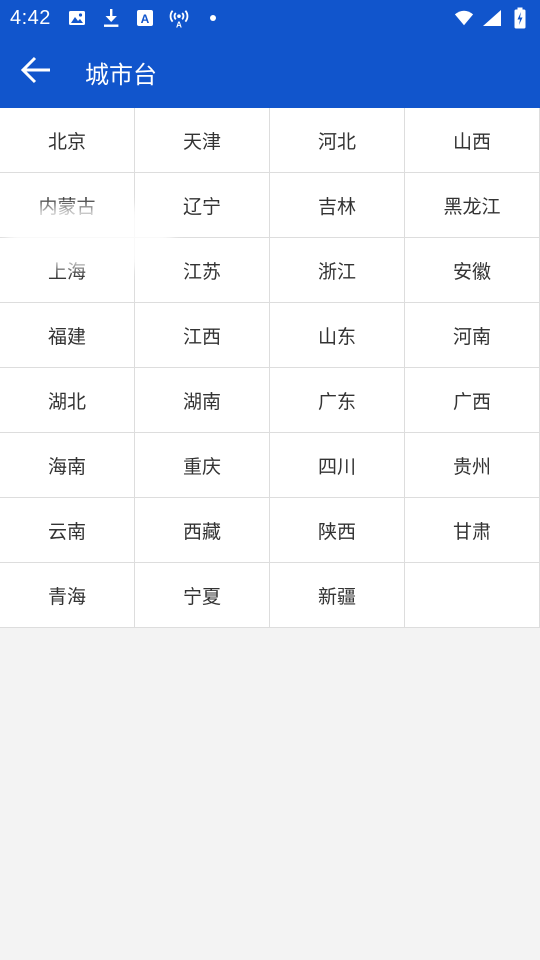 This screenshot has height=960, width=540. I want to click on province-cell: 福建, so click(67, 335).